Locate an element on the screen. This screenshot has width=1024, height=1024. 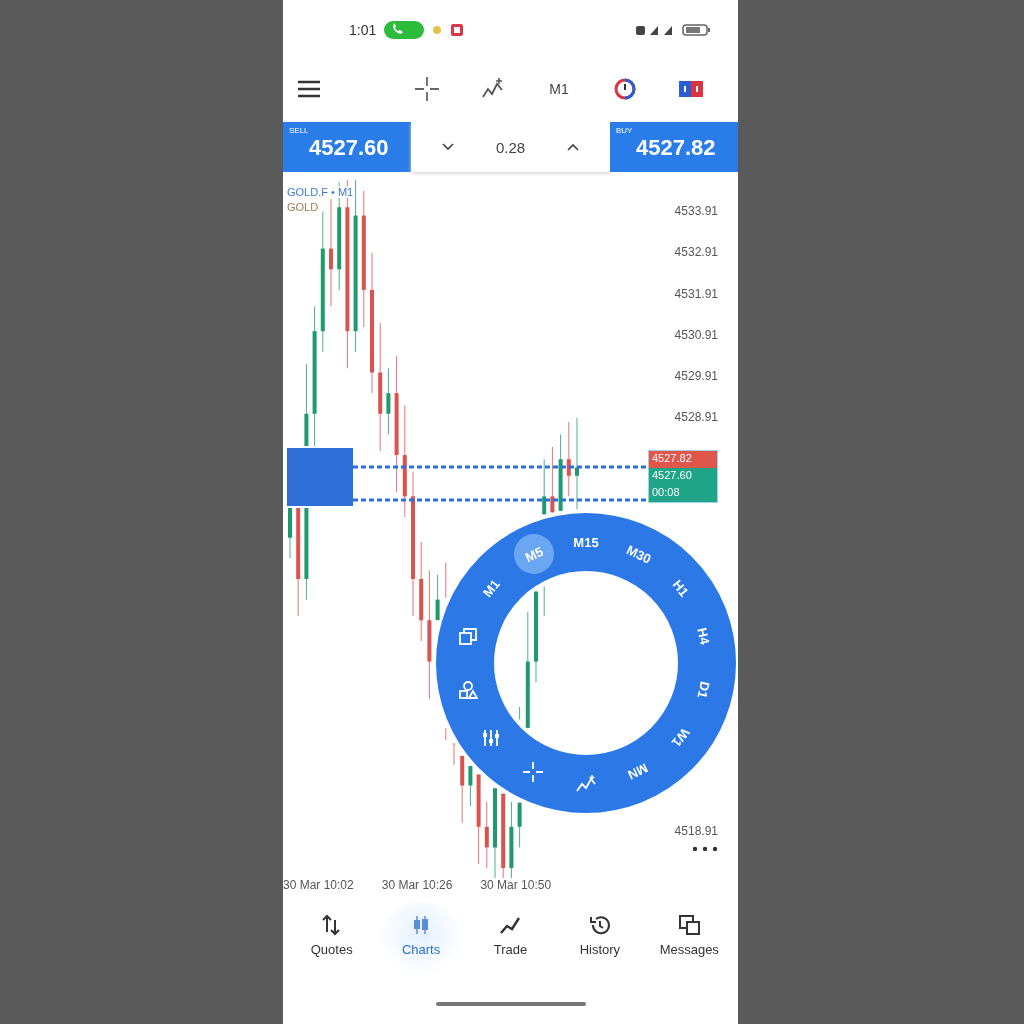
price-axis-label: 4530.91 is located at coordinates (696, 334).